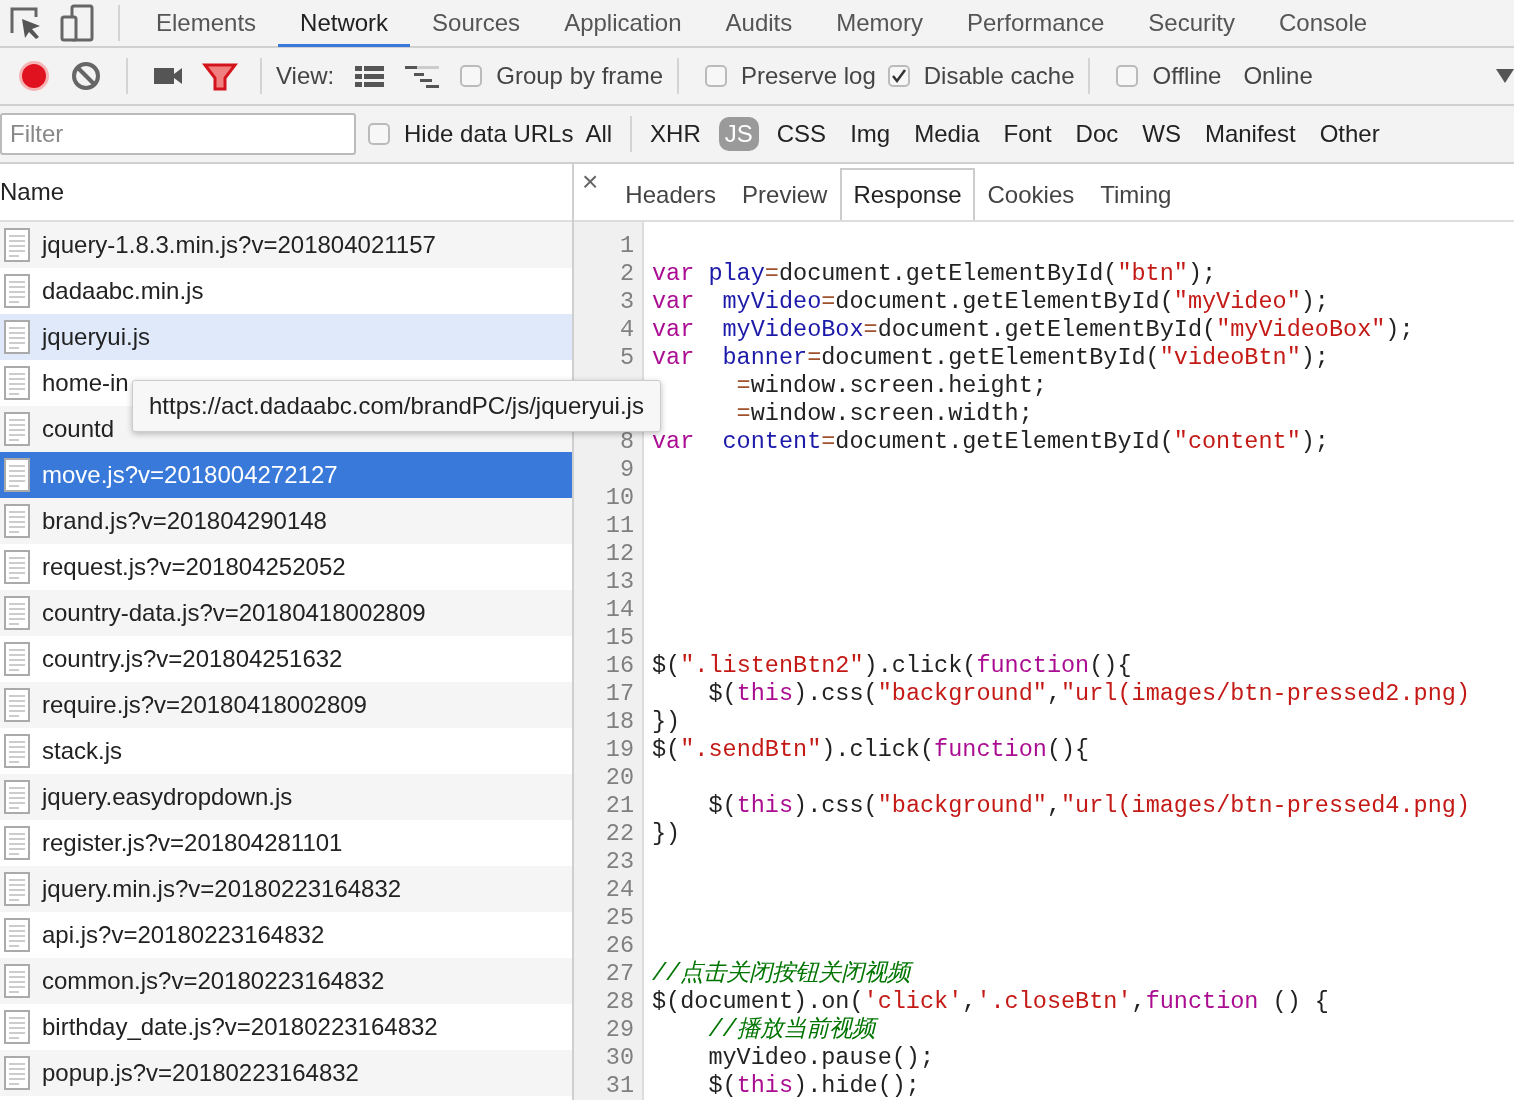  Describe the element at coordinates (991, 302) in the screenshot. I see `code-line: var myVideo=document.getElementById("myVideo");` at that location.